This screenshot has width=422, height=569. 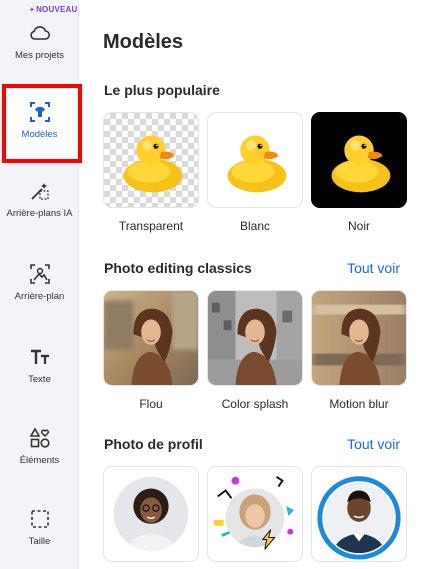 I want to click on sidebar-item-label: Taille, so click(x=39, y=541).